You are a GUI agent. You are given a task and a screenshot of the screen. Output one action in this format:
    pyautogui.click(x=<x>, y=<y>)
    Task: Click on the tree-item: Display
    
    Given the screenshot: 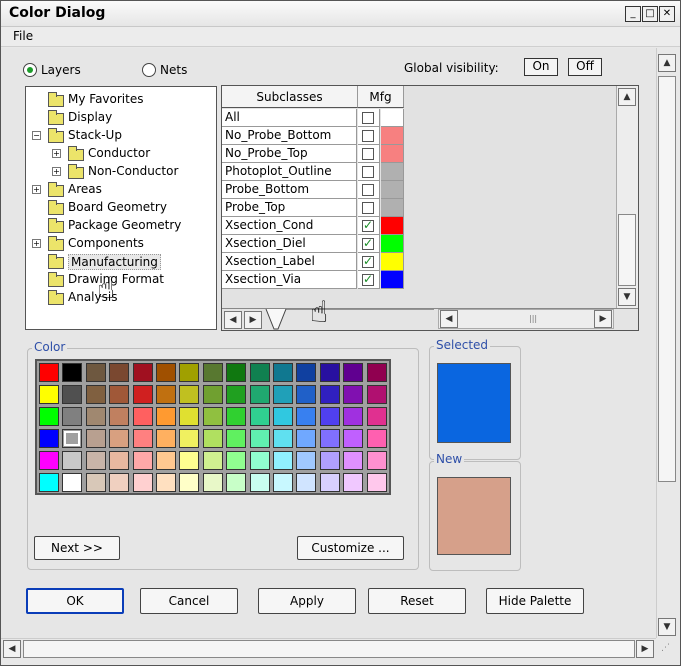 What is the action you would take?
    pyautogui.click(x=121, y=118)
    